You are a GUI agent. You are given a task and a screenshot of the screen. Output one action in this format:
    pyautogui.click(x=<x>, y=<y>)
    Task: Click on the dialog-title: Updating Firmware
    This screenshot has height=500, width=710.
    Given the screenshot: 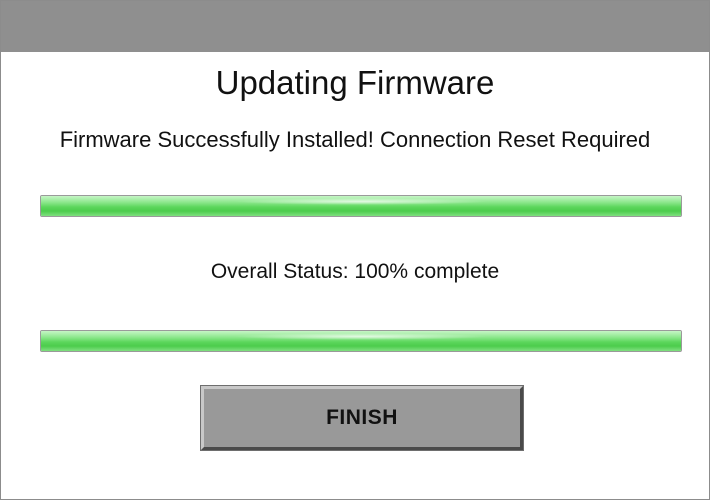 What is the action you would take?
    pyautogui.click(x=355, y=82)
    